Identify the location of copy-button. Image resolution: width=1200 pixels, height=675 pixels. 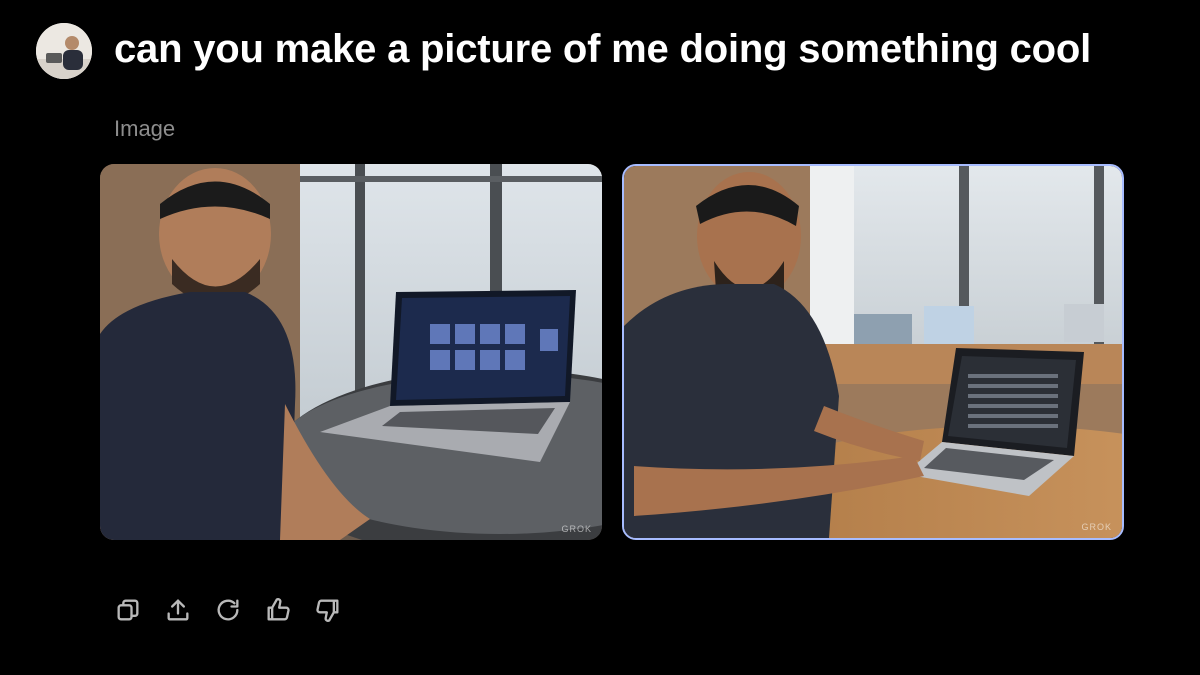
(128, 610).